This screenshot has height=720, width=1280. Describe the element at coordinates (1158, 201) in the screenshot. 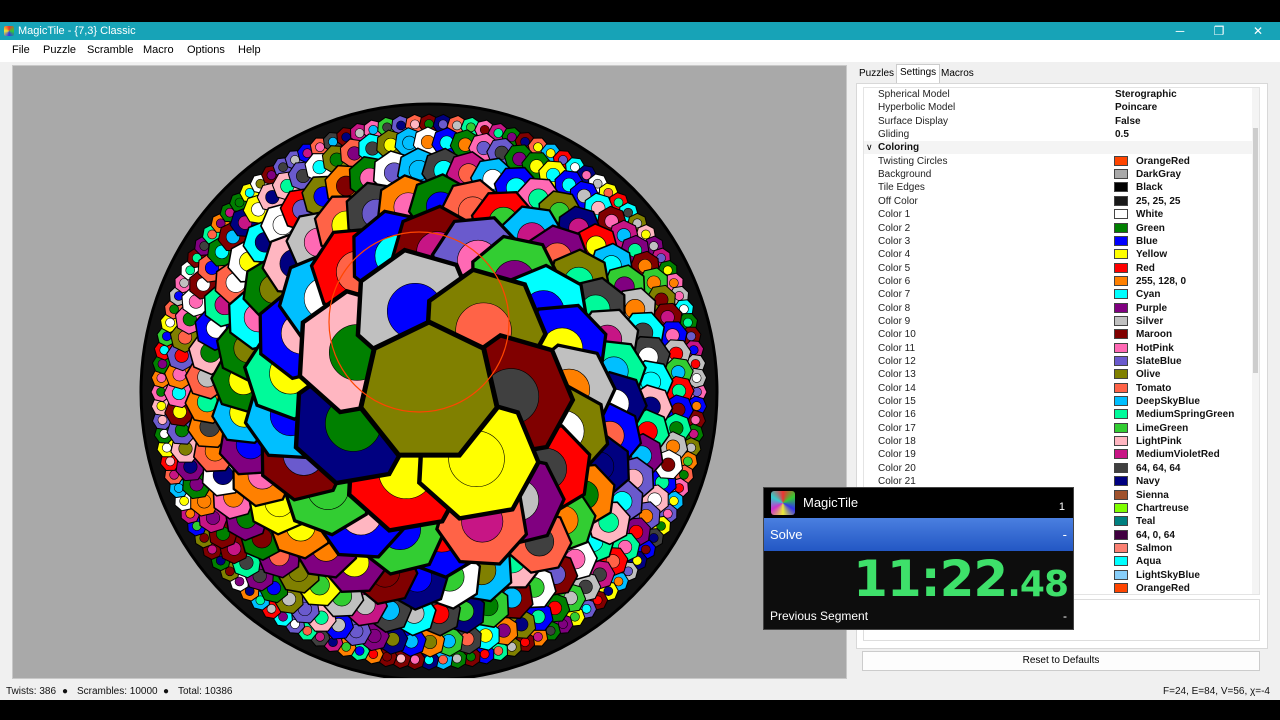

I see `setting-value: 25, 25, 25` at that location.